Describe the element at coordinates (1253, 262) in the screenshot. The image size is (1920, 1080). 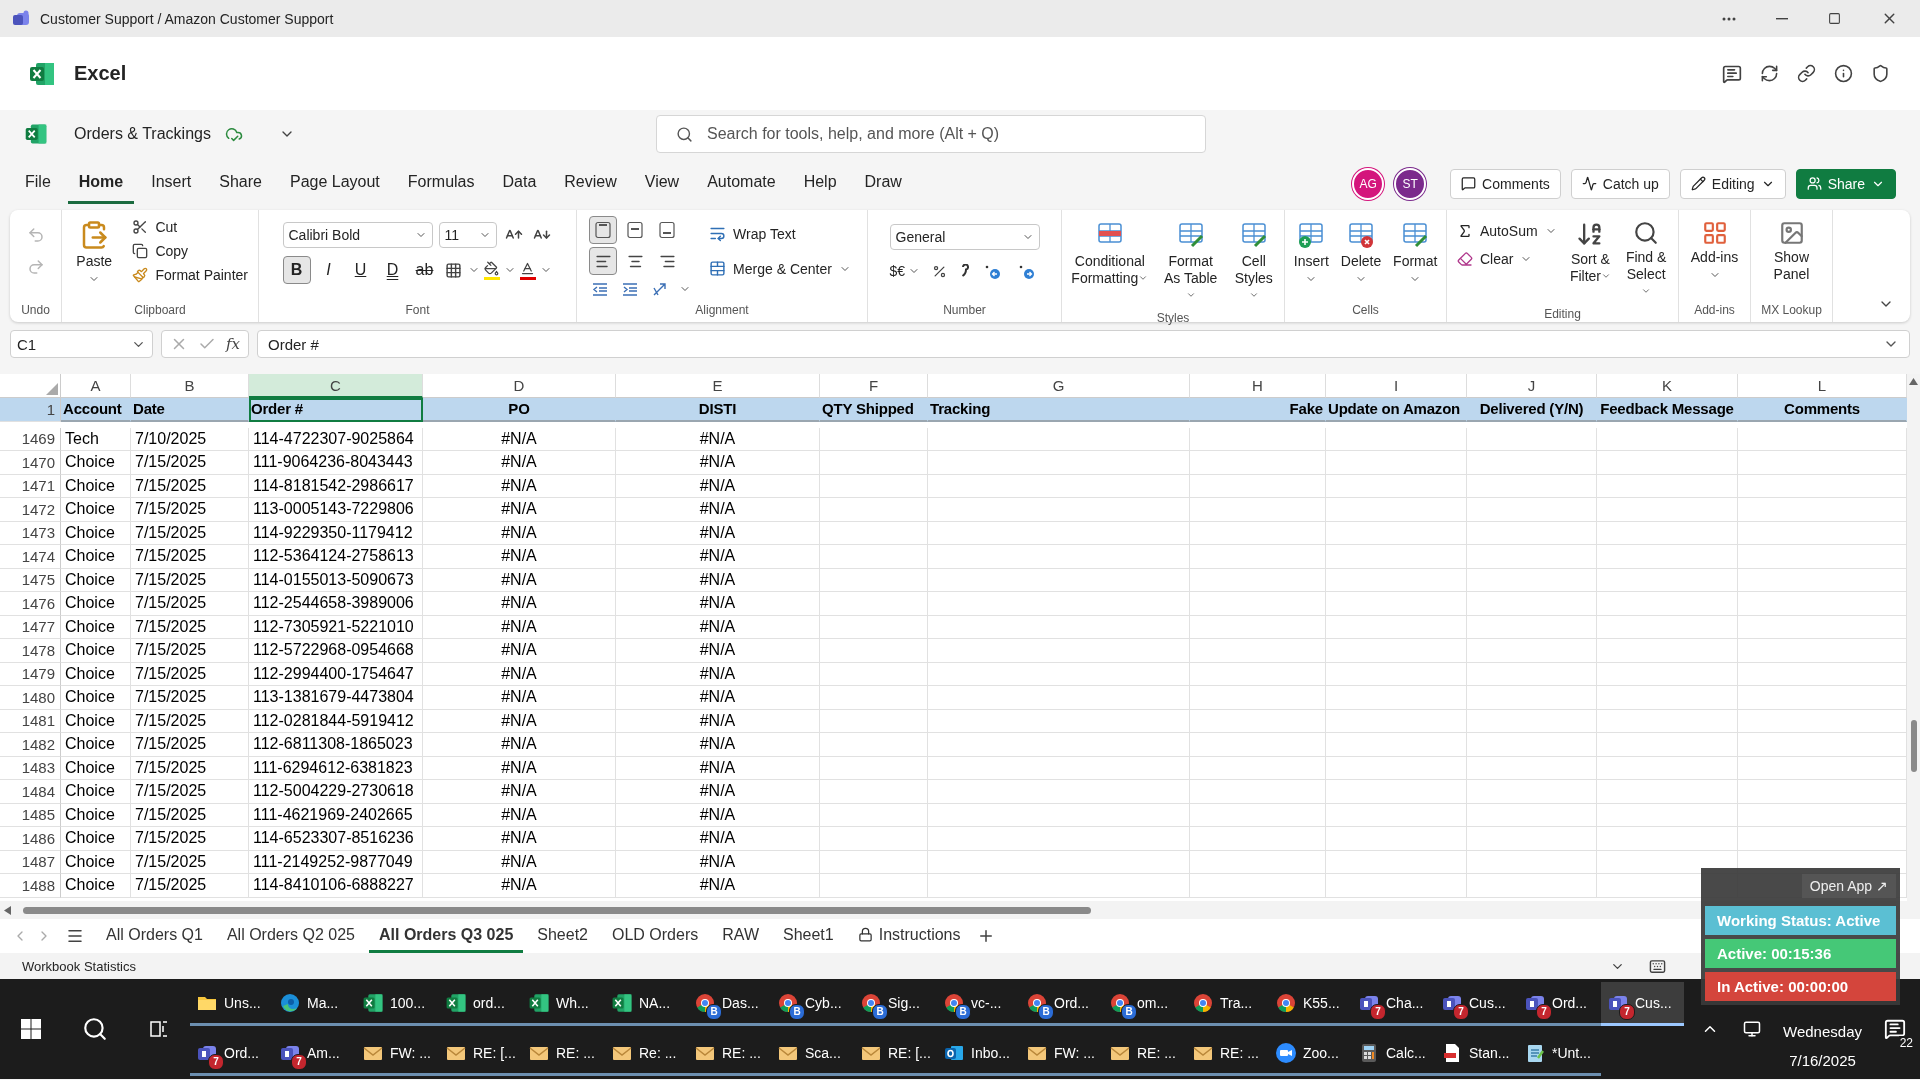
I see `cell-styles-button: Cell Styles` at that location.